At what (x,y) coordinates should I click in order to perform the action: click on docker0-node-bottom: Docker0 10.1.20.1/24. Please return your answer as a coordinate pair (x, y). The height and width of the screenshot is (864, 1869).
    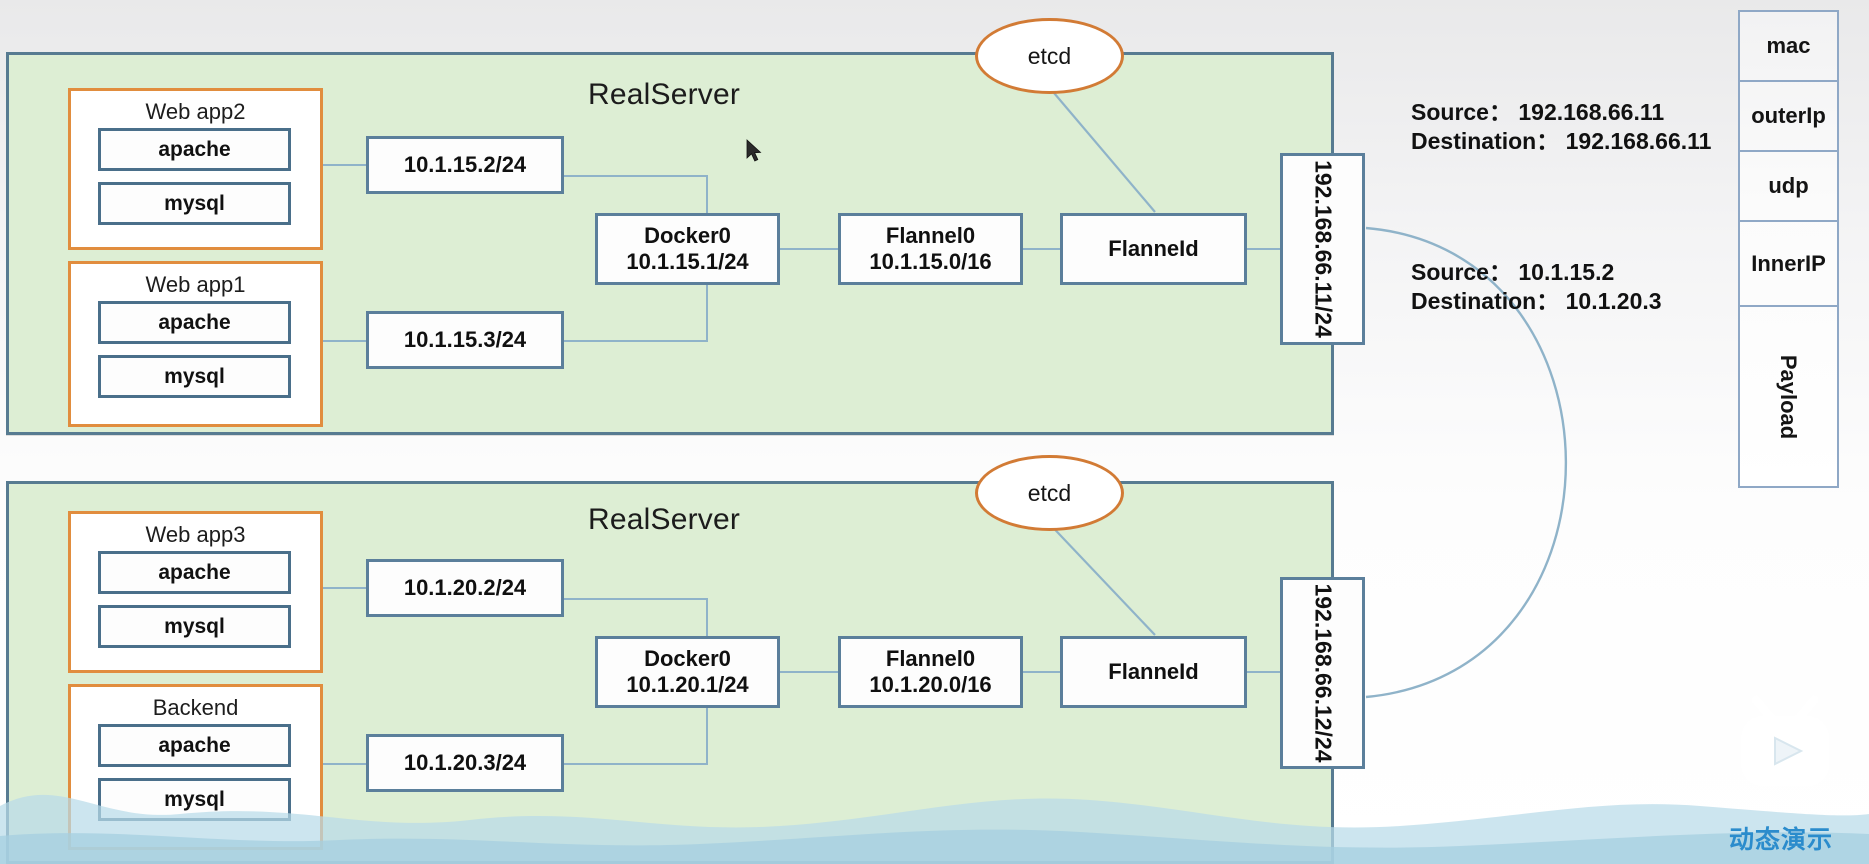
    Looking at the image, I should click on (687, 672).